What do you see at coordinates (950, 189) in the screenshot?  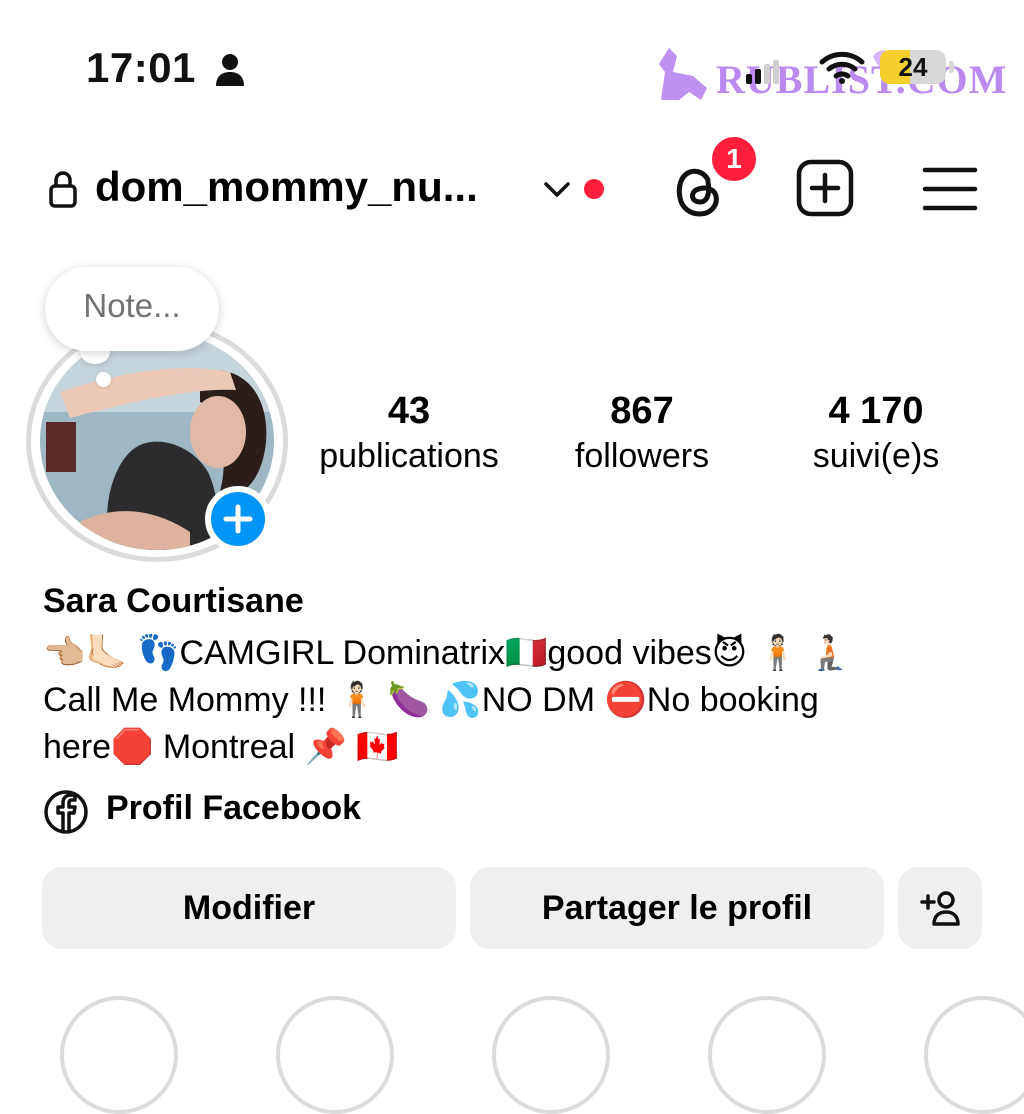 I see `menu-icon` at bounding box center [950, 189].